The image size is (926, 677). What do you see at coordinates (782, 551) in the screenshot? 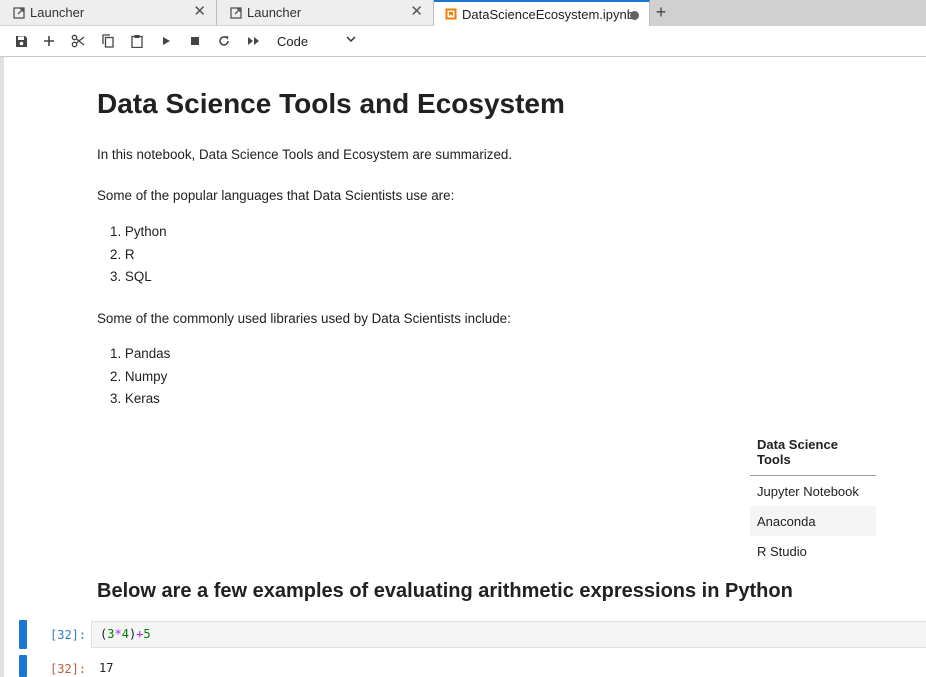
I see `table-cell: R Studio` at bounding box center [782, 551].